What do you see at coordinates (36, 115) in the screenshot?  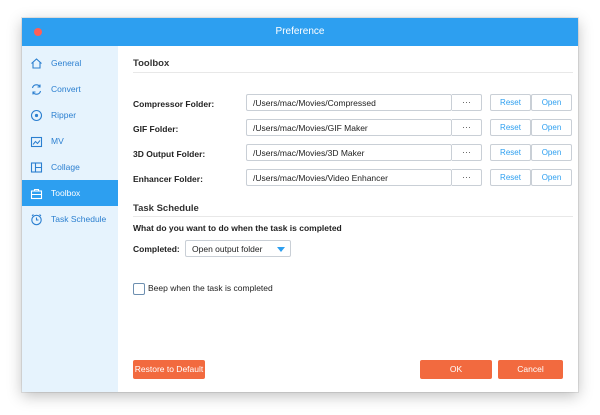 I see `disc-icon` at bounding box center [36, 115].